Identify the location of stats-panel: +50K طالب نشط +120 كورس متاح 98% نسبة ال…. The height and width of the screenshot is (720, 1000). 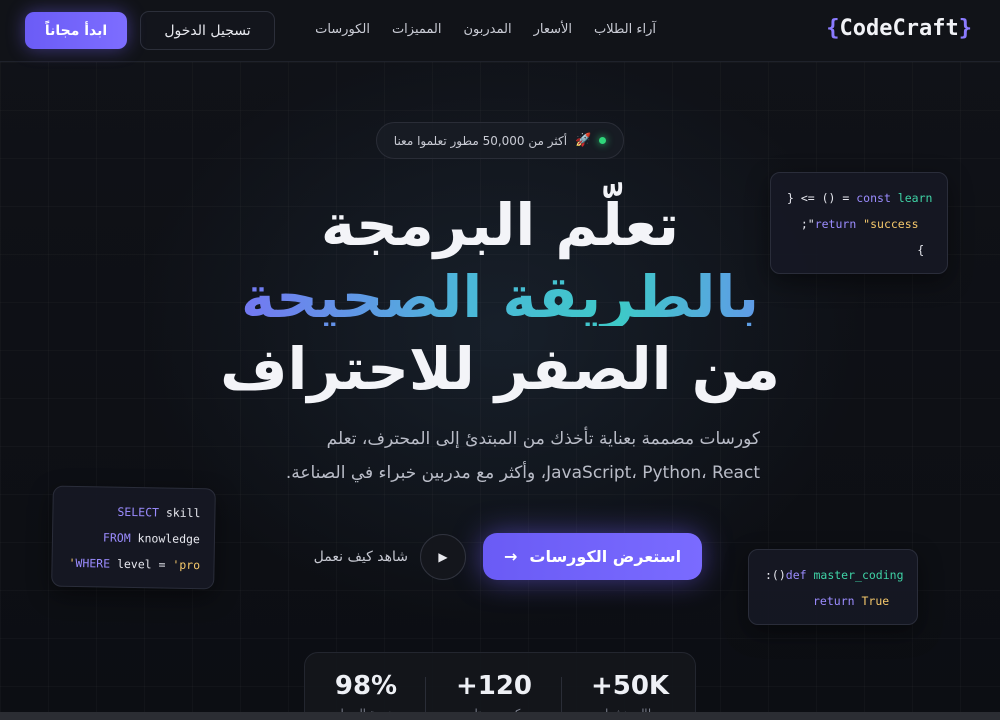
(500, 686).